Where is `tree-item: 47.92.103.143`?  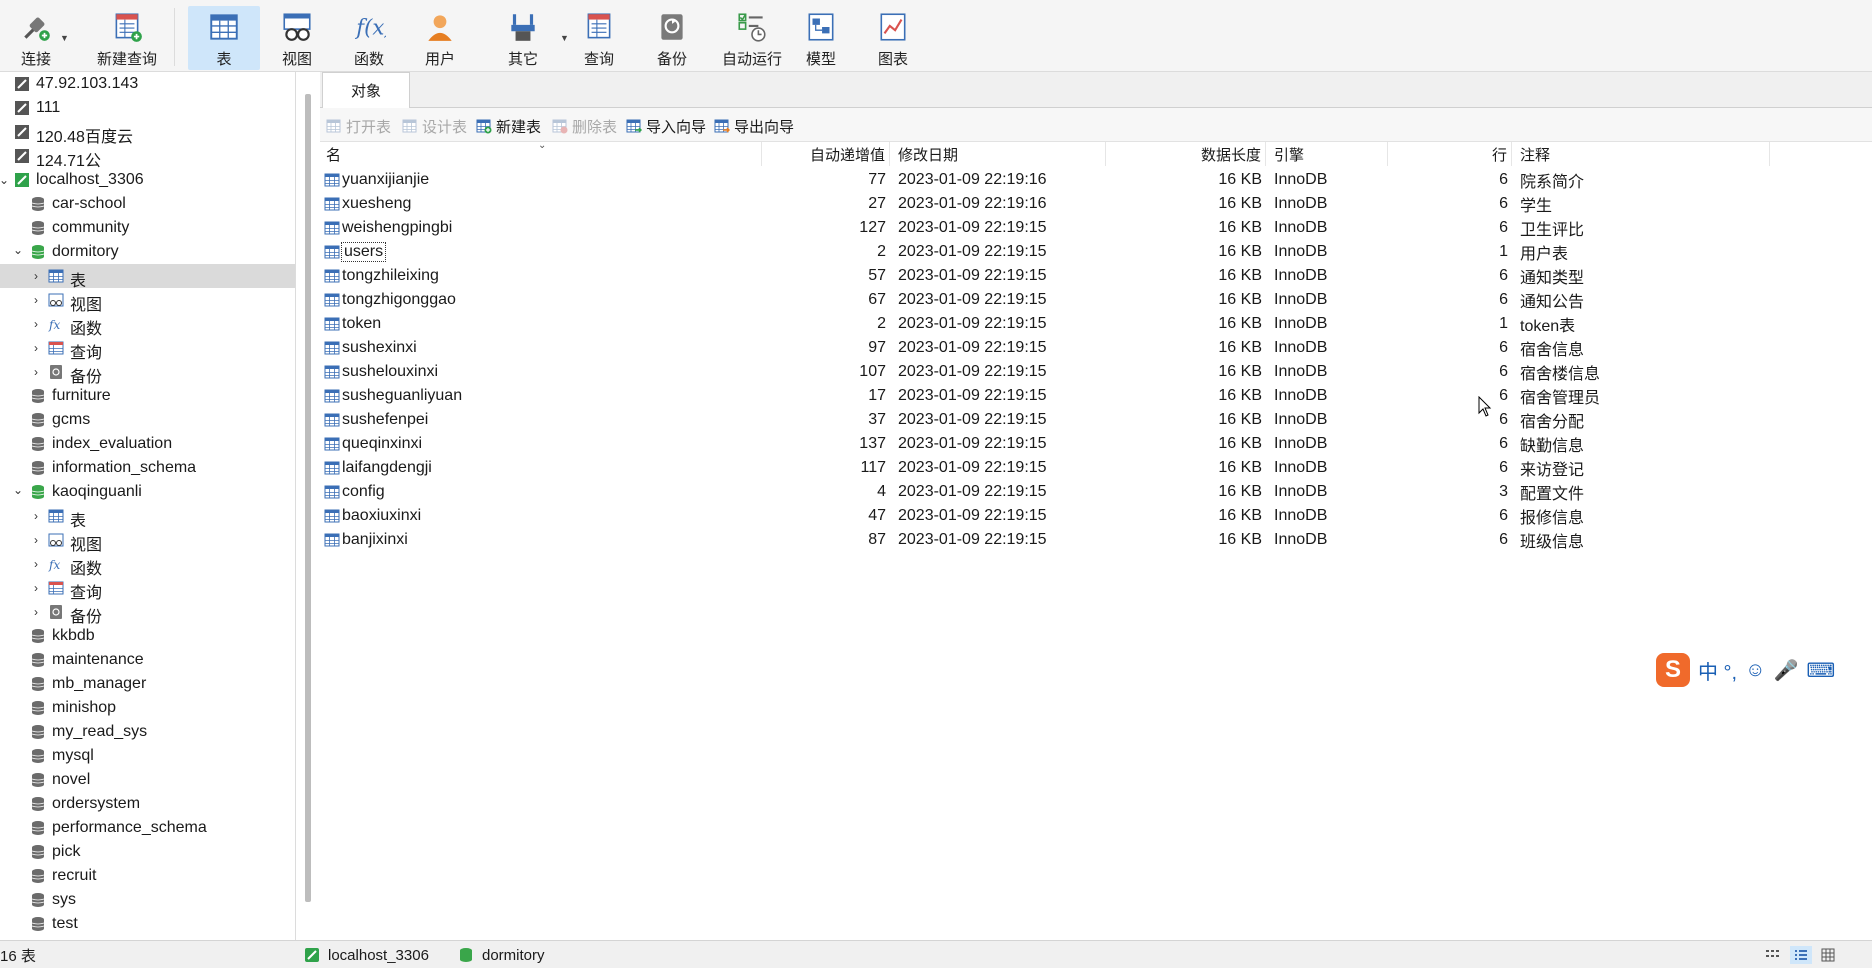
tree-item: 47.92.103.143 is located at coordinates (147, 84).